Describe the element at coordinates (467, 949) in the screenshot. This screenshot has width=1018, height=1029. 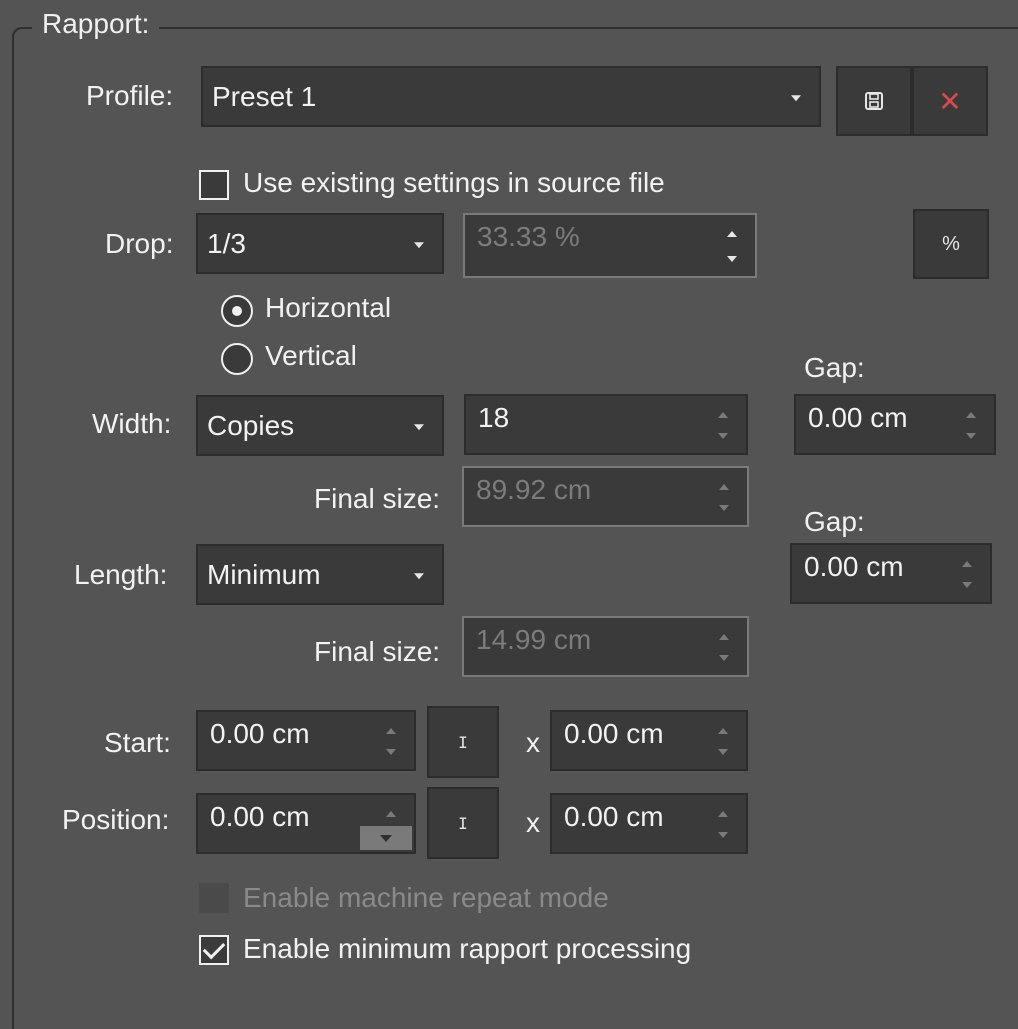
I see `min-rapport-label: Enable minimum rapport processing` at that location.